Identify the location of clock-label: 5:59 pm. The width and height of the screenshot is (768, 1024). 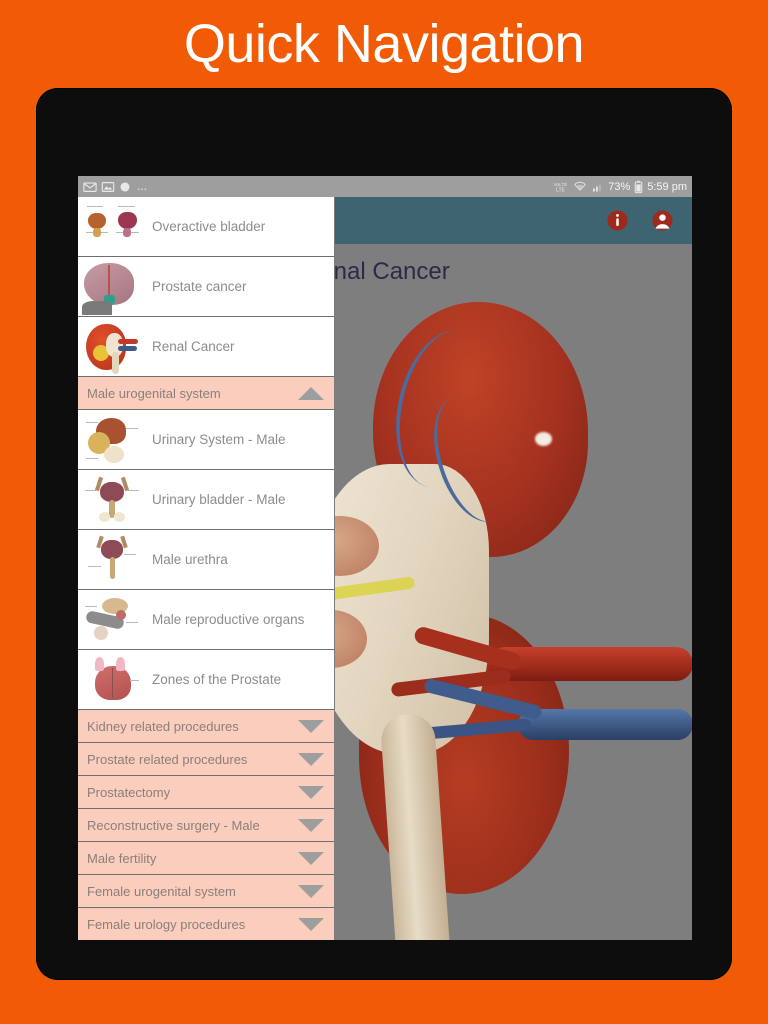
(667, 186).